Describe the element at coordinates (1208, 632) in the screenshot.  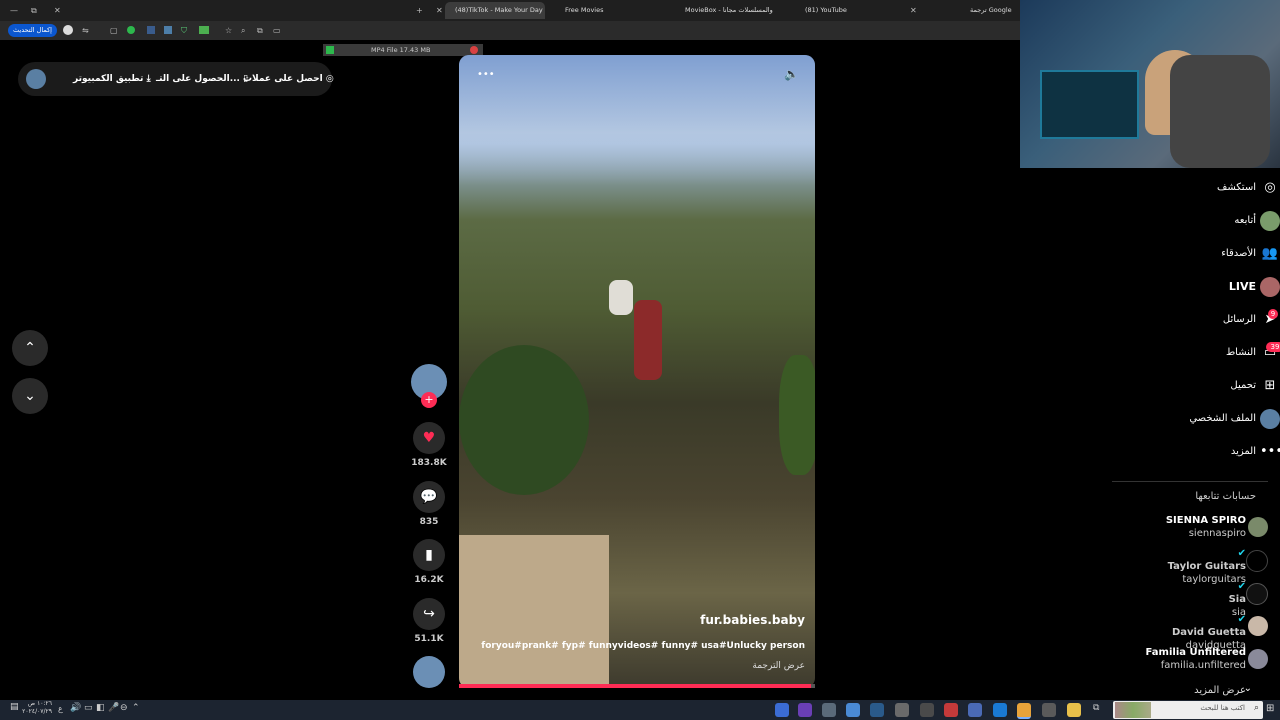
I see `account-name: David Guetta` at that location.